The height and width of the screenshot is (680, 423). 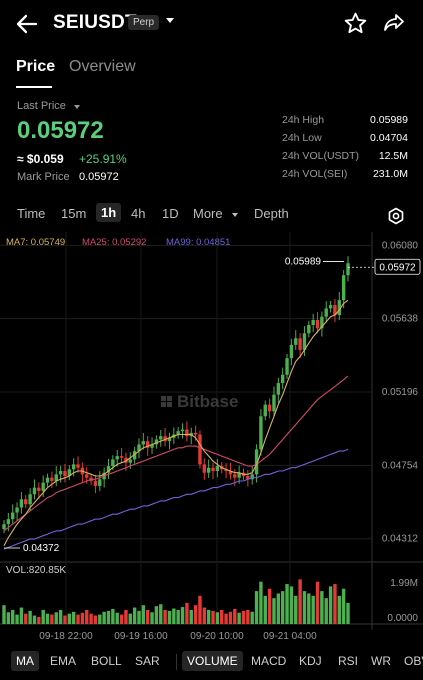 What do you see at coordinates (348, 661) in the screenshot?
I see `indicator-rsi: RSI` at bounding box center [348, 661].